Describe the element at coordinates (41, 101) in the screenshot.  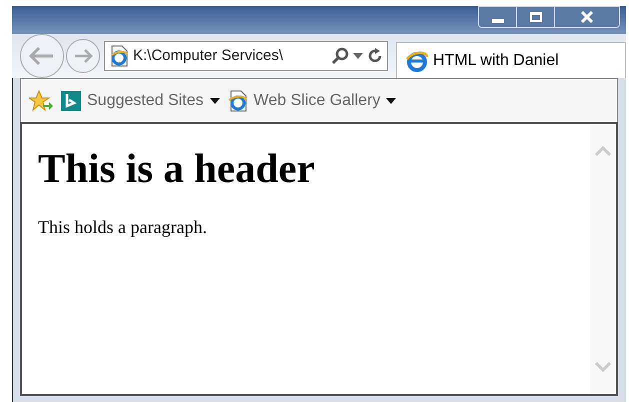
I see `favorites-star-icon` at that location.